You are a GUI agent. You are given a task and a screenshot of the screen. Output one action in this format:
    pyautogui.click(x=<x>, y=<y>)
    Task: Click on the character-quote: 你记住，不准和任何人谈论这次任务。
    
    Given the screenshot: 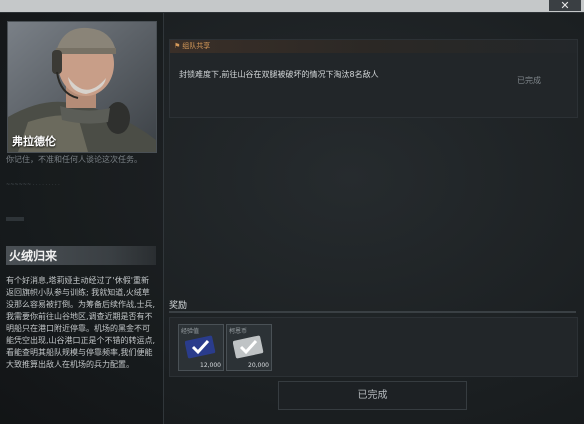 What is the action you would take?
    pyautogui.click(x=74, y=159)
    